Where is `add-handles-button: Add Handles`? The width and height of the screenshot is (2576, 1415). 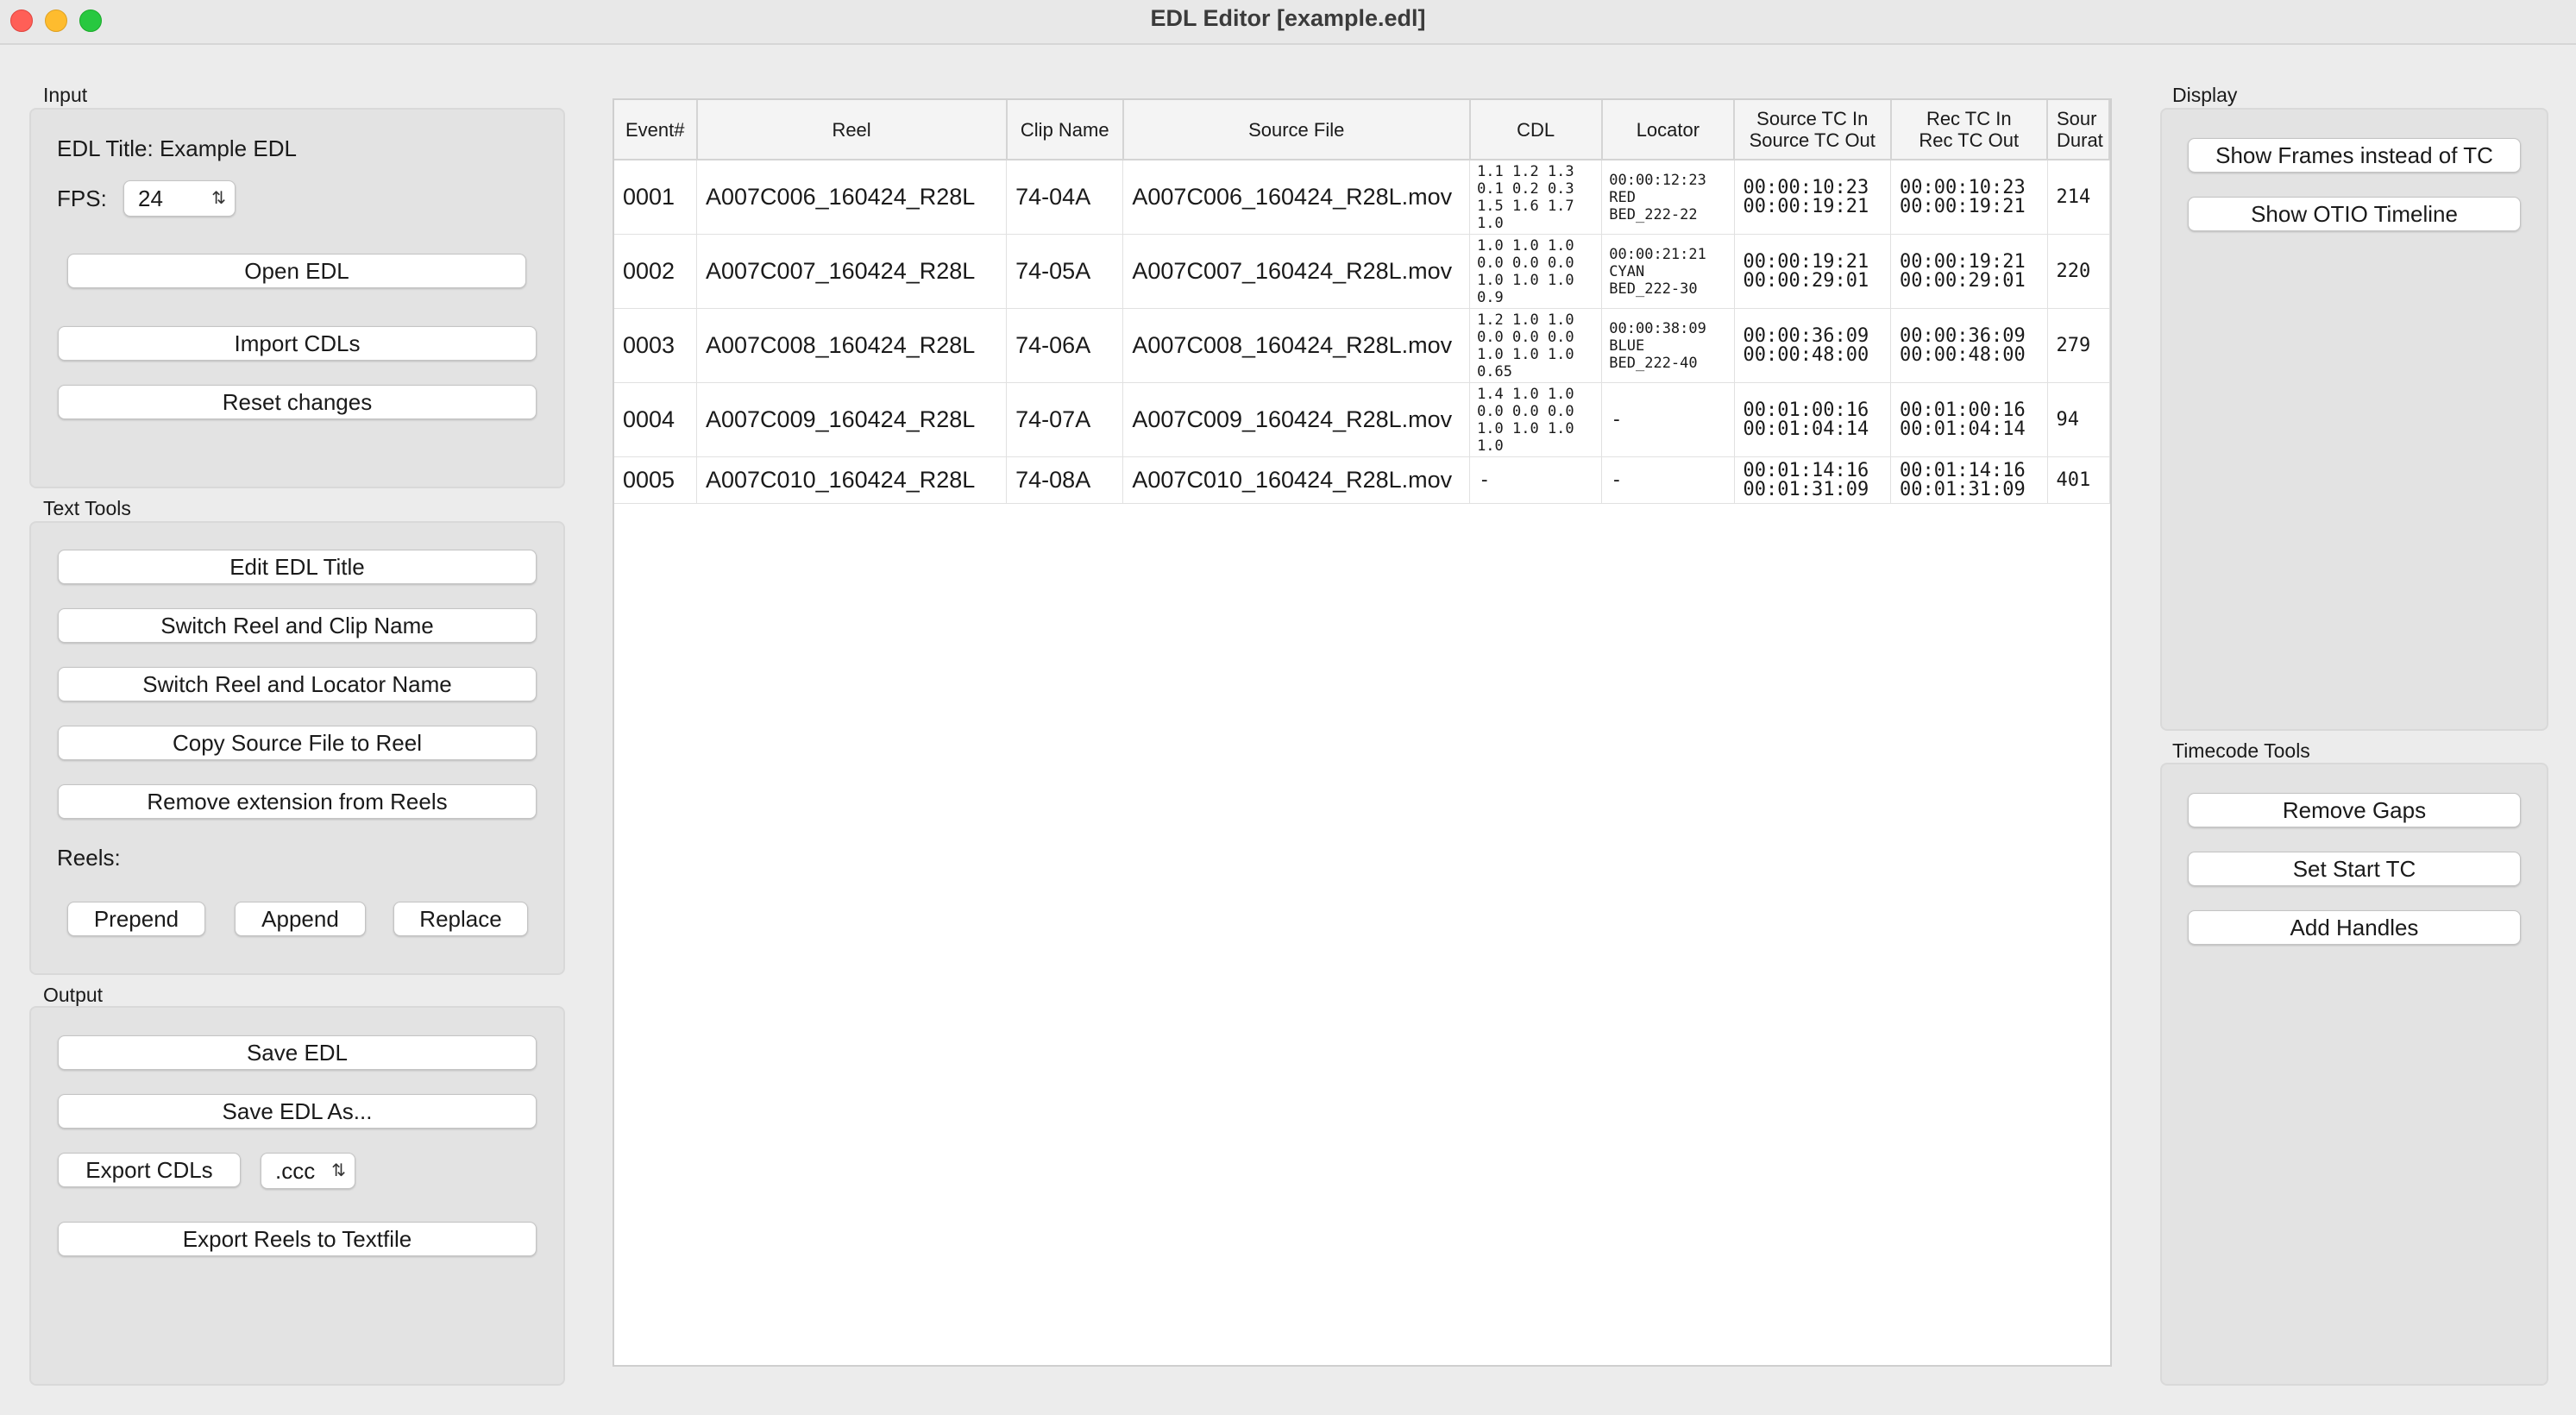 add-handles-button: Add Handles is located at coordinates (2354, 927).